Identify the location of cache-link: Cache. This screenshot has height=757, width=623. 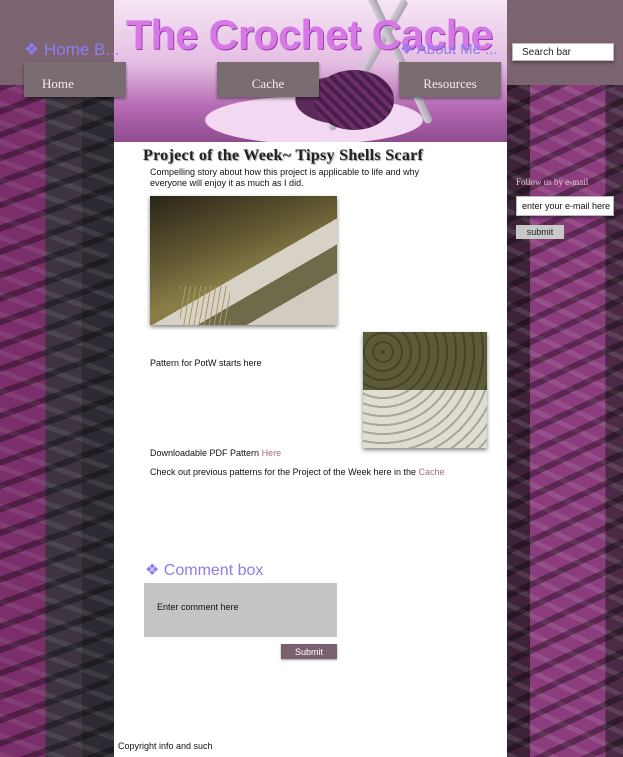
(431, 472).